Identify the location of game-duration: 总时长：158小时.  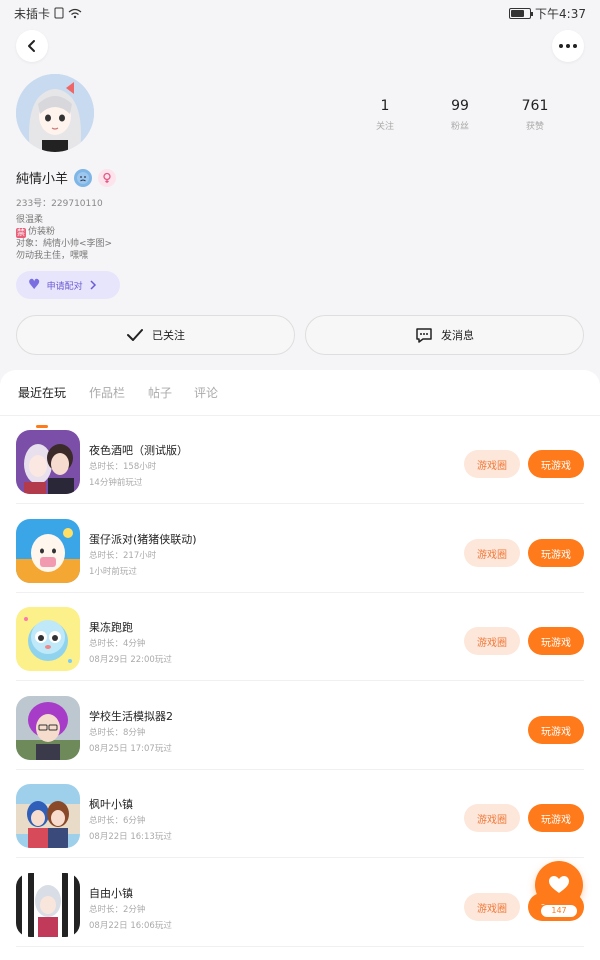
(123, 467).